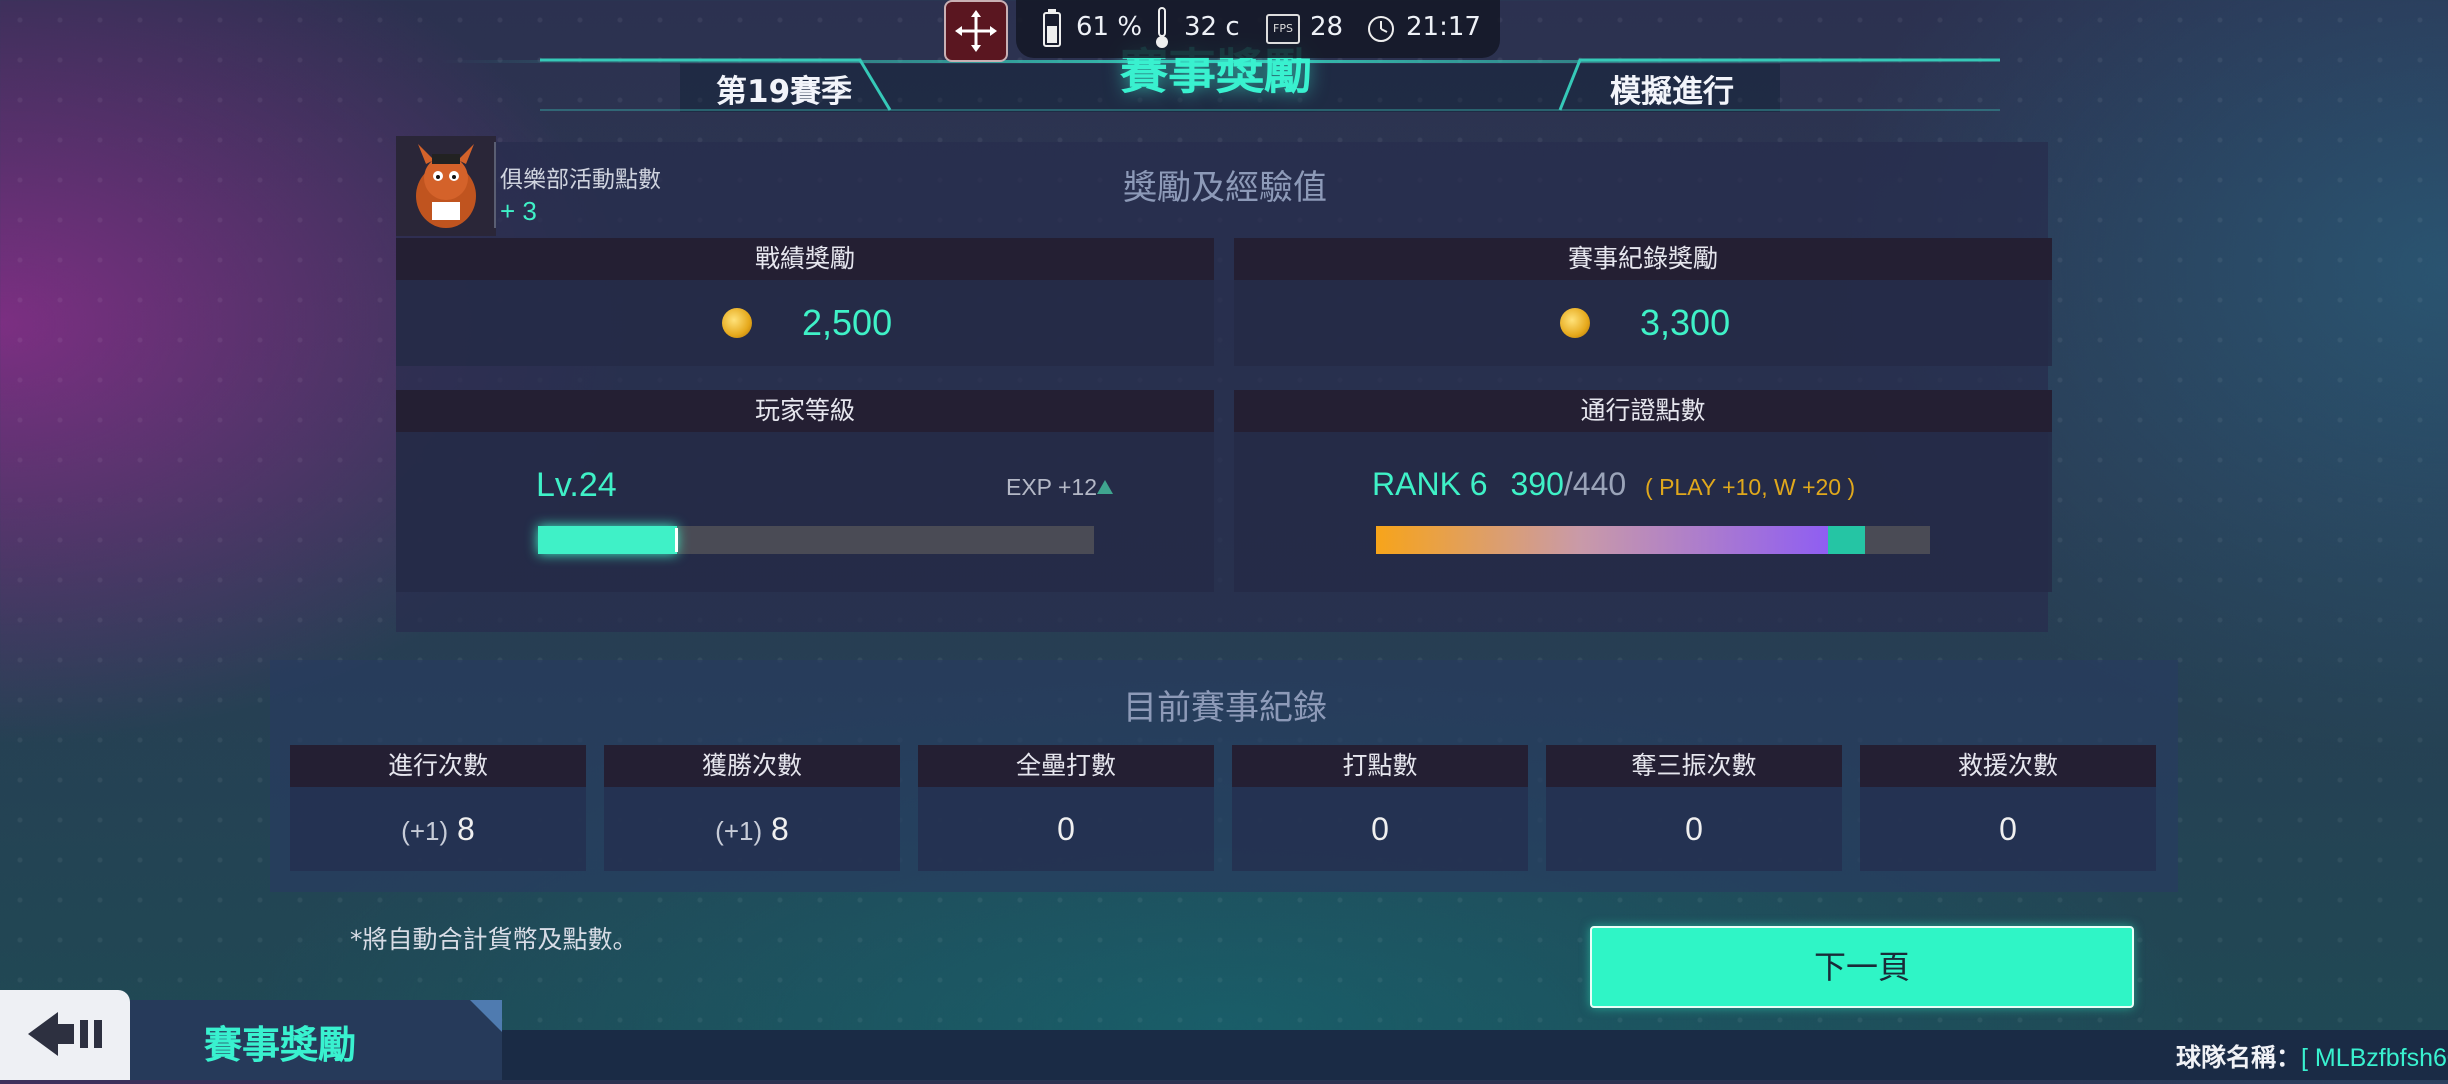 The image size is (2448, 1084). I want to click on back-arrow-icon, so click(65, 1034).